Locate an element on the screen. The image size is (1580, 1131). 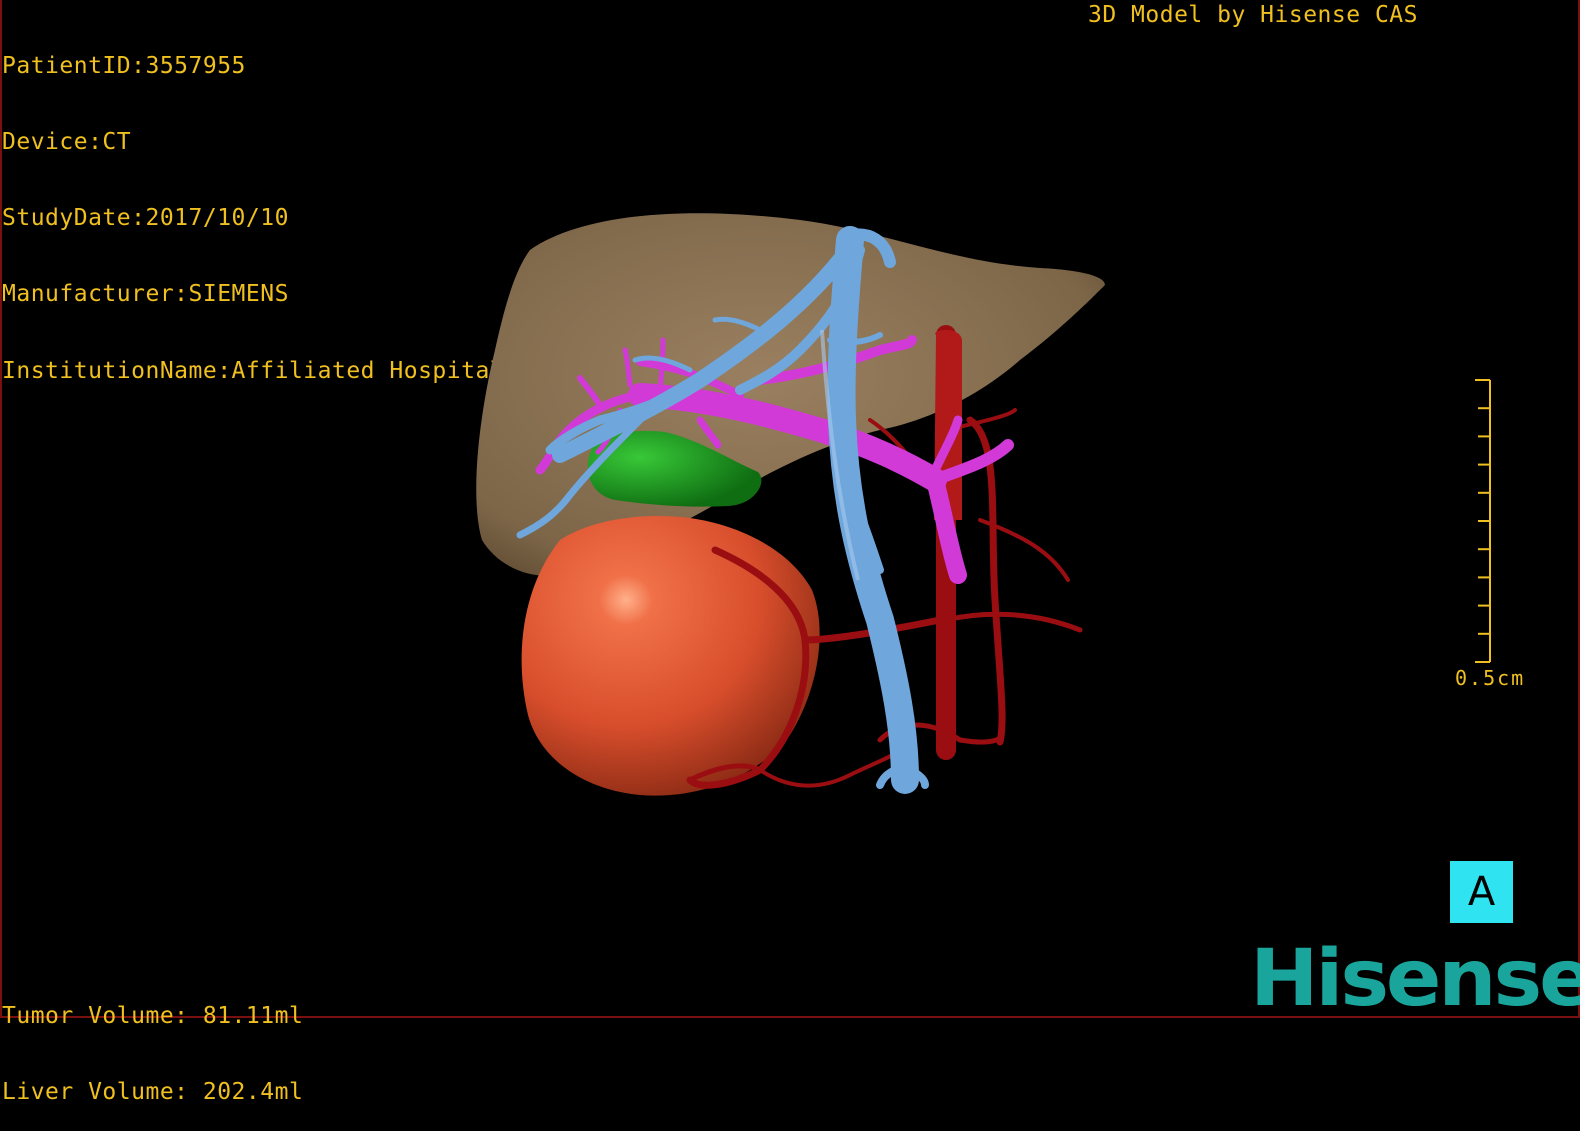
liver-model is located at coordinates (791, 394).